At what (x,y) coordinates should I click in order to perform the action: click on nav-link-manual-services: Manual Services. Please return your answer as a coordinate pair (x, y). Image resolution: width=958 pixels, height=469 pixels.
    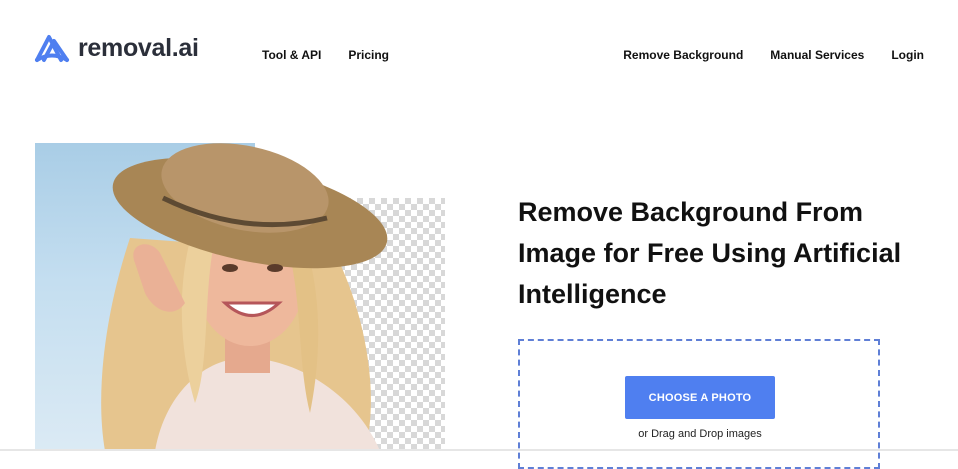
    Looking at the image, I should click on (817, 55).